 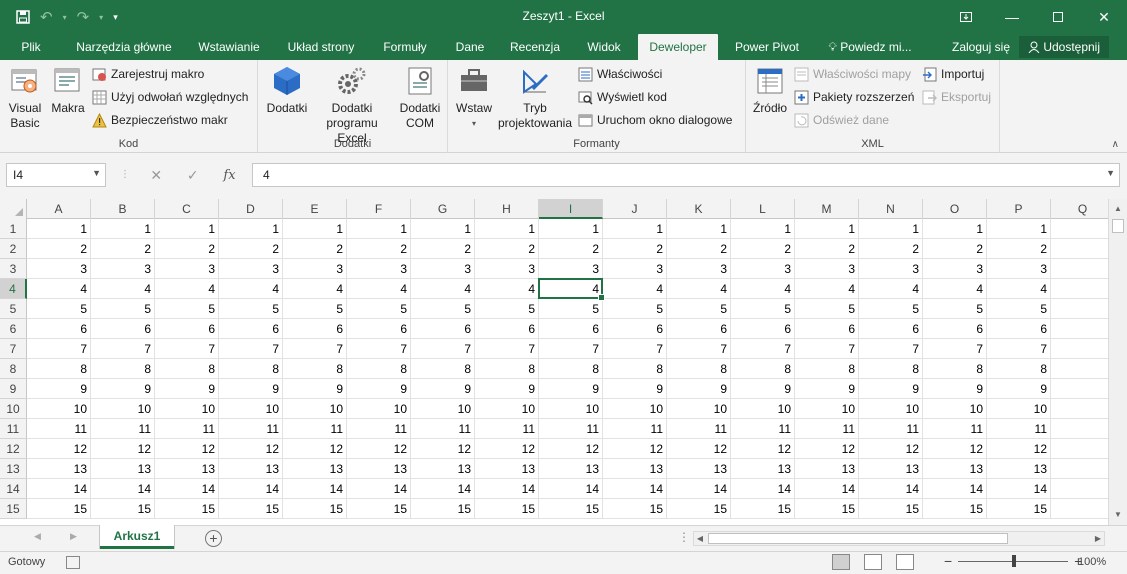 I want to click on cell-c5: 5, so click(x=187, y=309).